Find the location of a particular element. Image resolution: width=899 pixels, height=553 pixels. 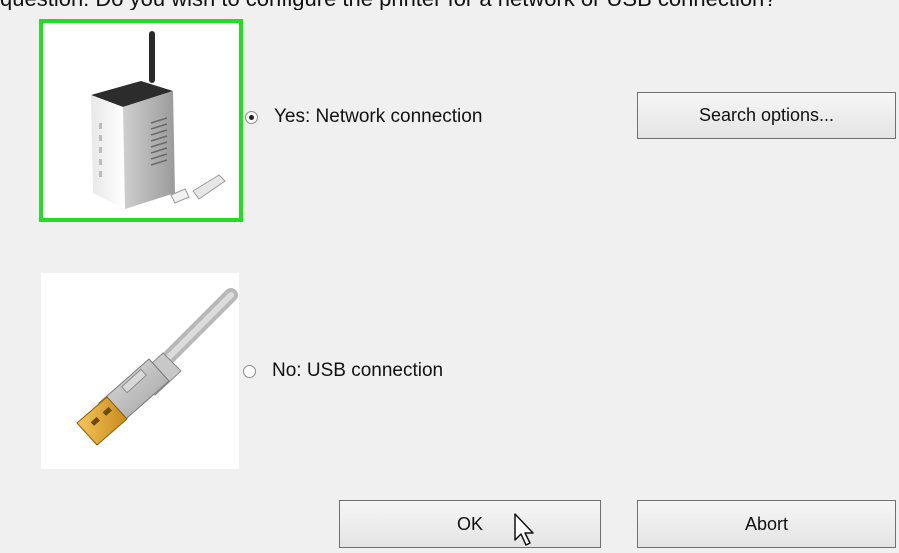

usb-plug-icon is located at coordinates (157, 367).